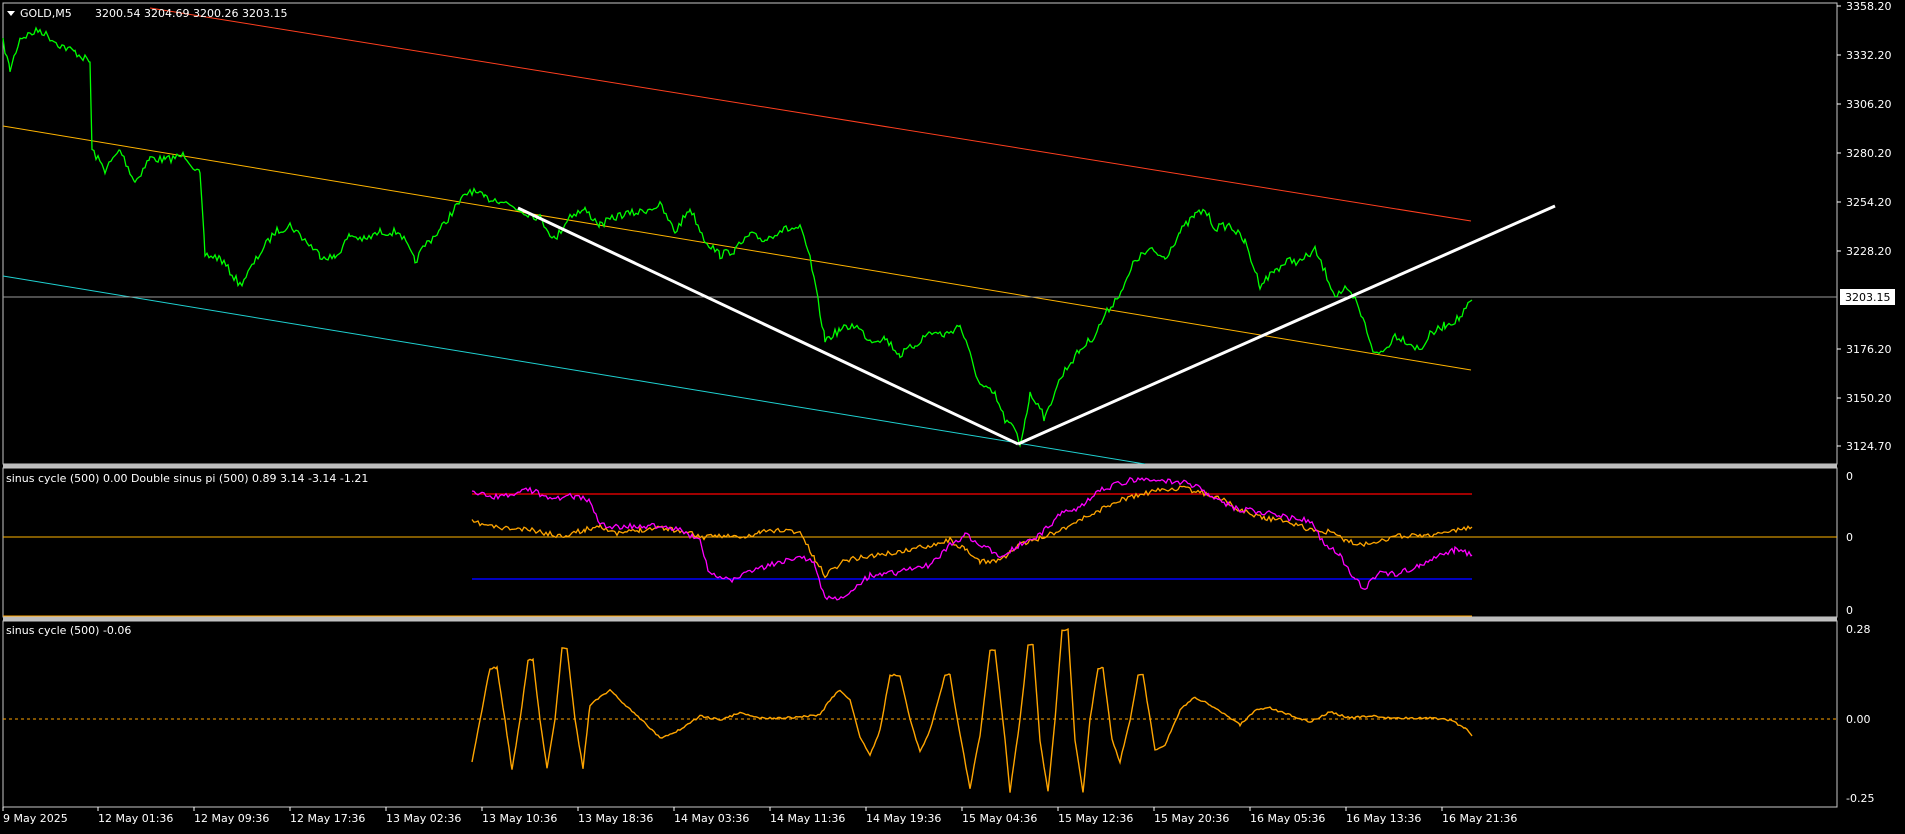 The width and height of the screenshot is (1905, 834). I want to click on price-tick: 3254.20, so click(1869, 202).